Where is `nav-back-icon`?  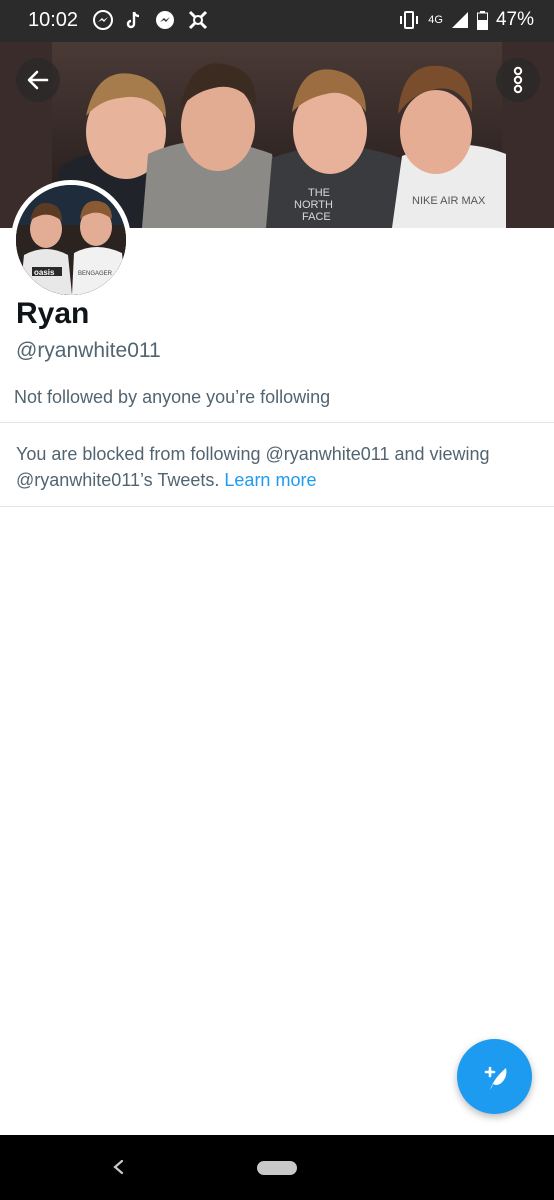
nav-back-icon is located at coordinates (118, 1167).